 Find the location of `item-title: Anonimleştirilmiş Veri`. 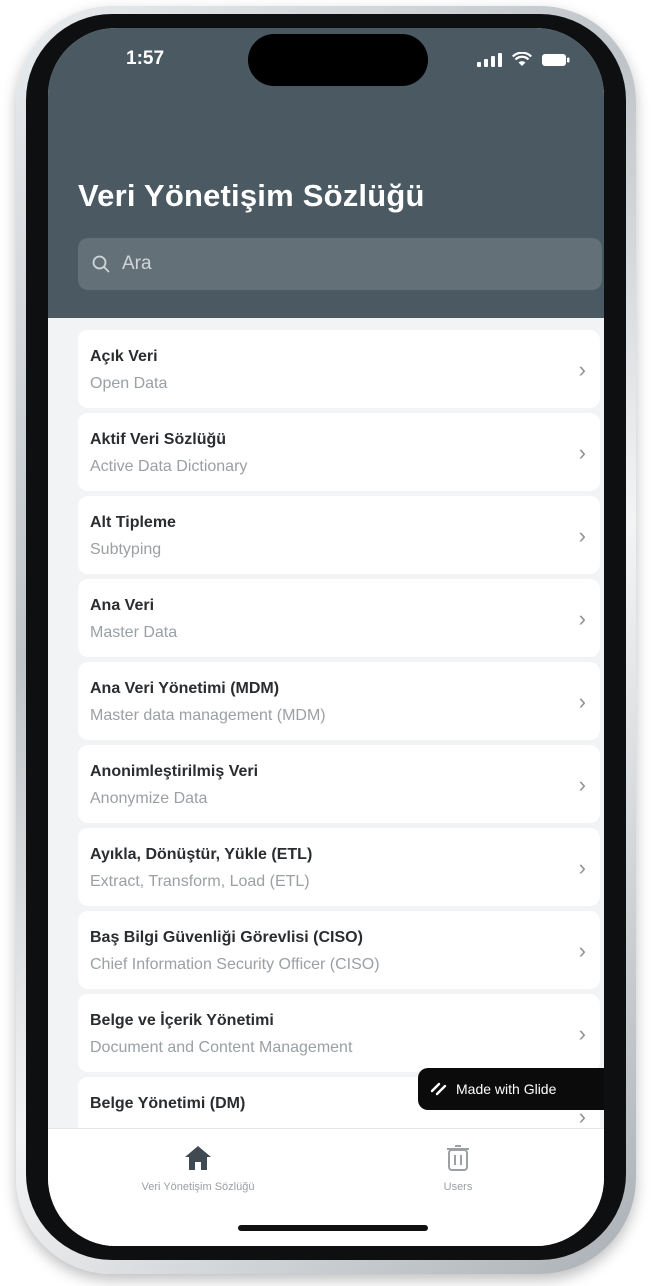

item-title: Anonimleştirilmiş Veri is located at coordinates (174, 771).